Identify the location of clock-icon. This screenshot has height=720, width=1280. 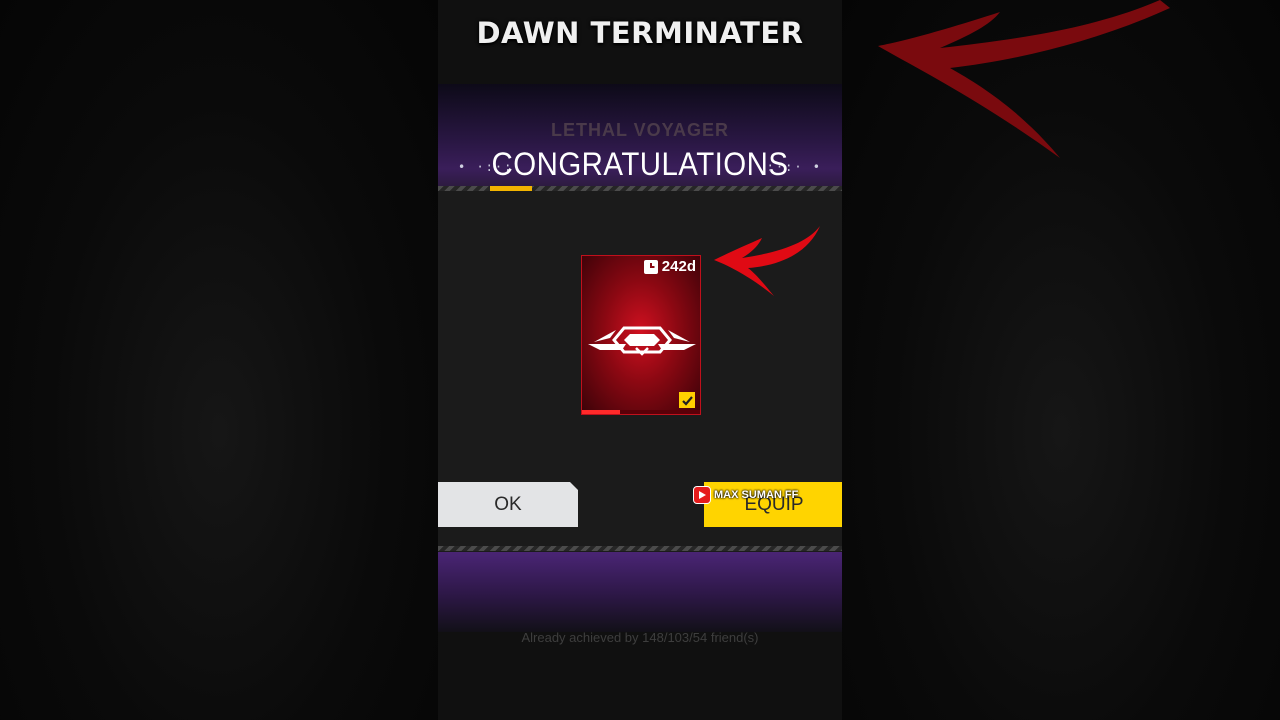
(650, 266).